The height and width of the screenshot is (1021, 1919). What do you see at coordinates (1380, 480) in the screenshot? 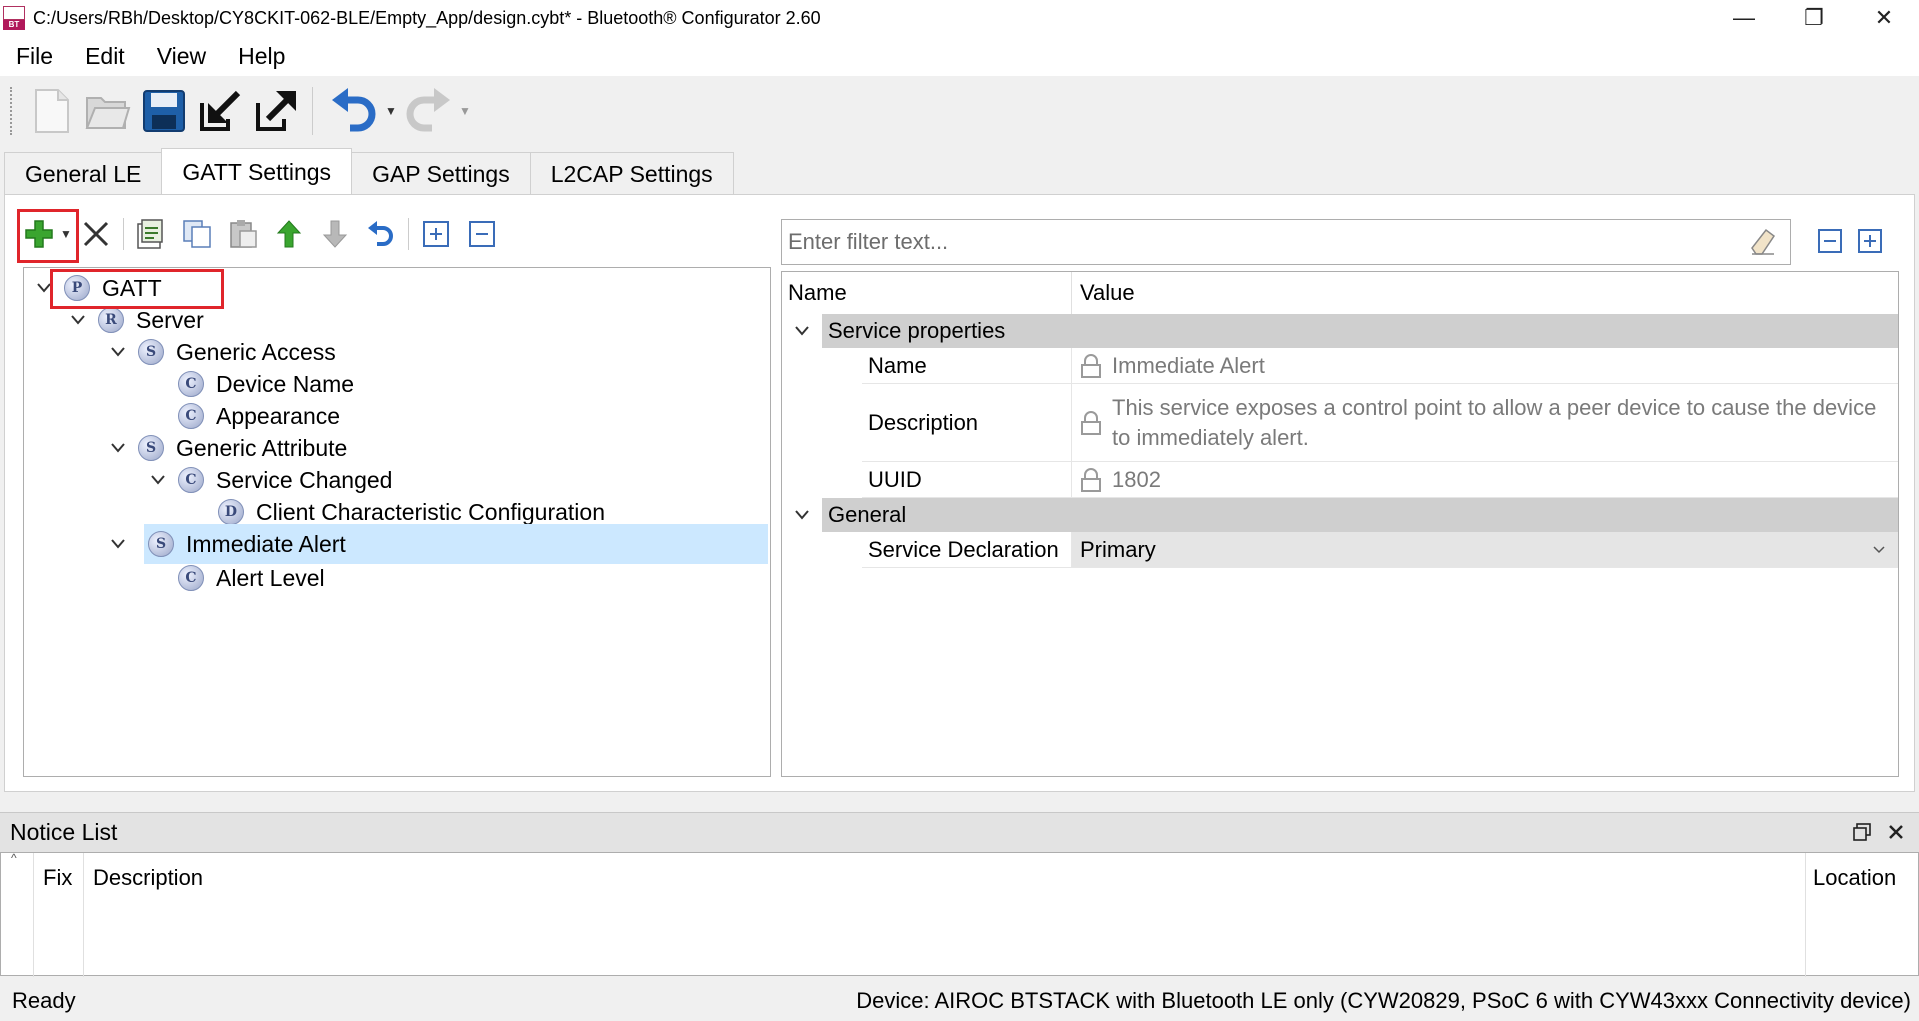
I see `property-row-uuid: UUID 1802` at bounding box center [1380, 480].